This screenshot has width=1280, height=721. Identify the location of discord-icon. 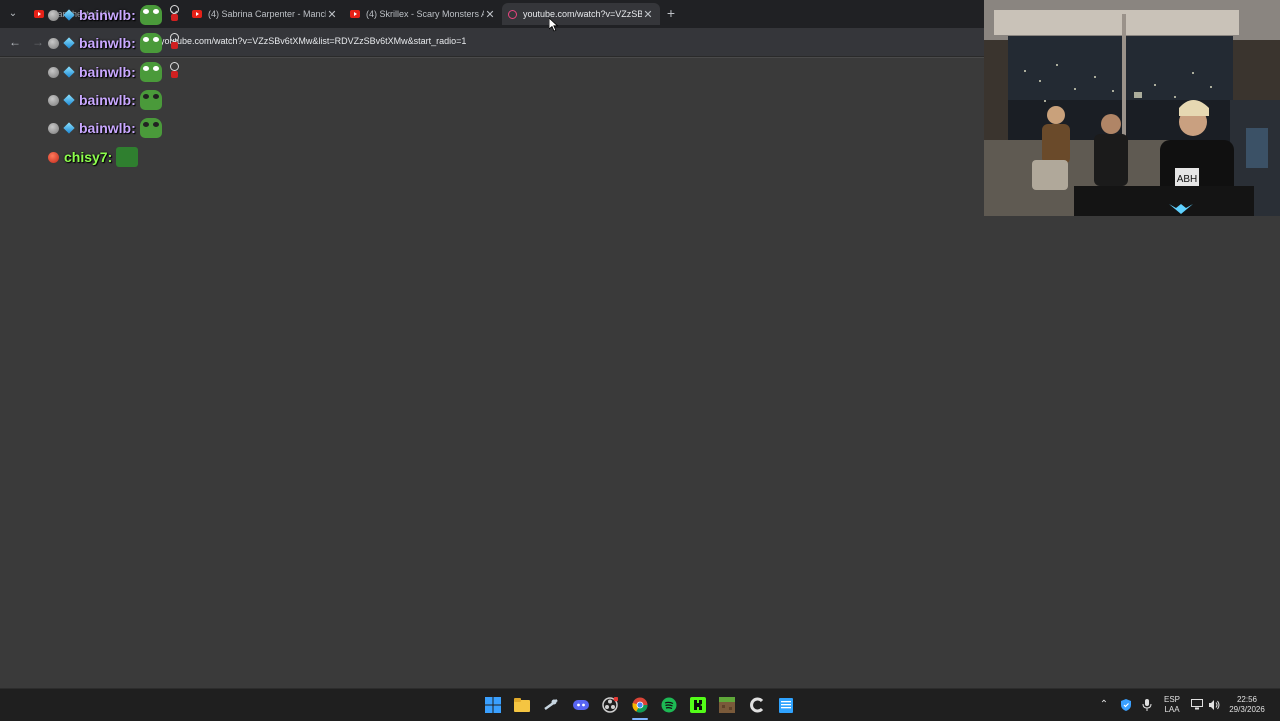
(581, 705).